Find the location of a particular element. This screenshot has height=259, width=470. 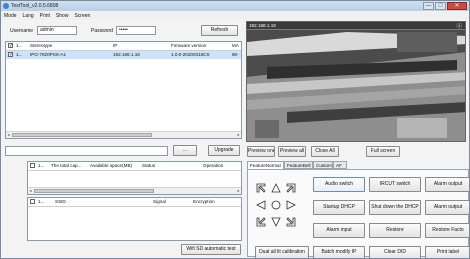

select-all-checkbox: ✓ is located at coordinates (10, 46).